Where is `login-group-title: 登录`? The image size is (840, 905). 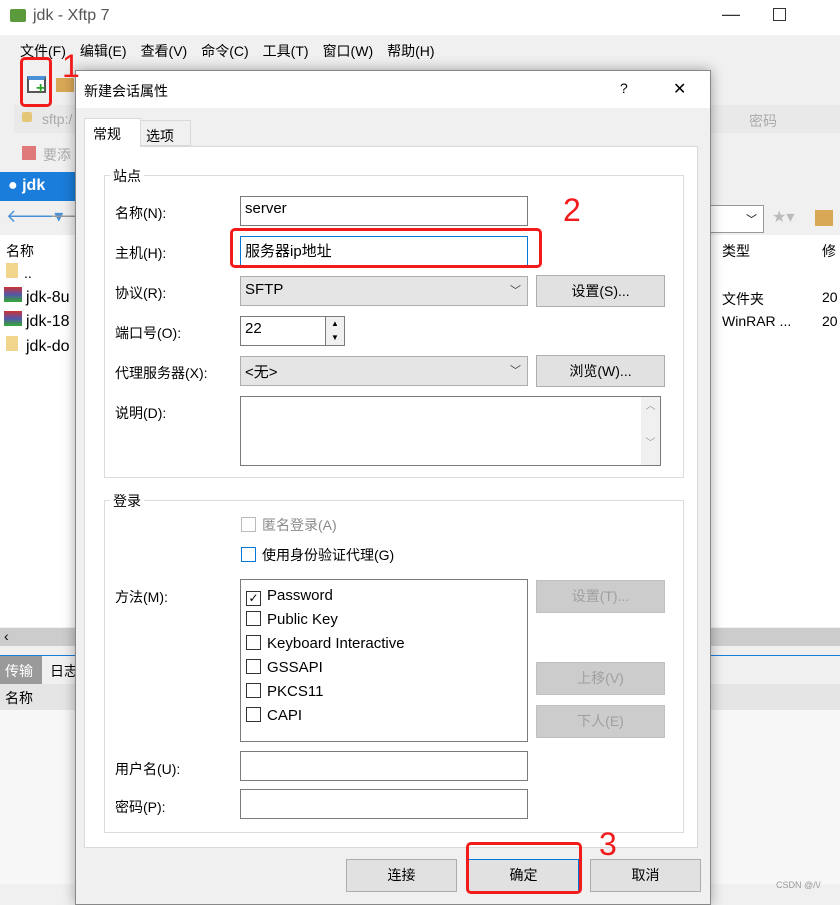
login-group-title: 登录 is located at coordinates (127, 501).